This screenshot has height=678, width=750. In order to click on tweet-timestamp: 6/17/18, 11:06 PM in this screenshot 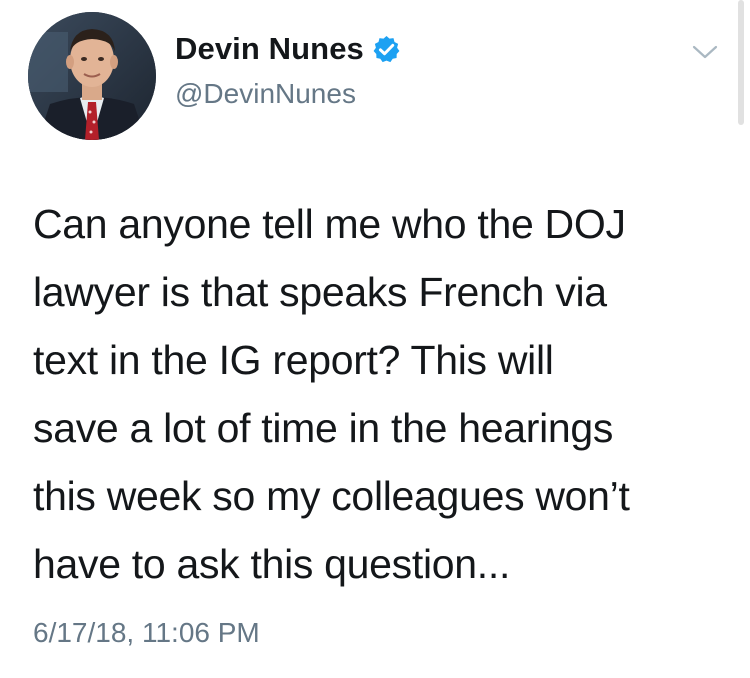, I will do `click(146, 633)`.